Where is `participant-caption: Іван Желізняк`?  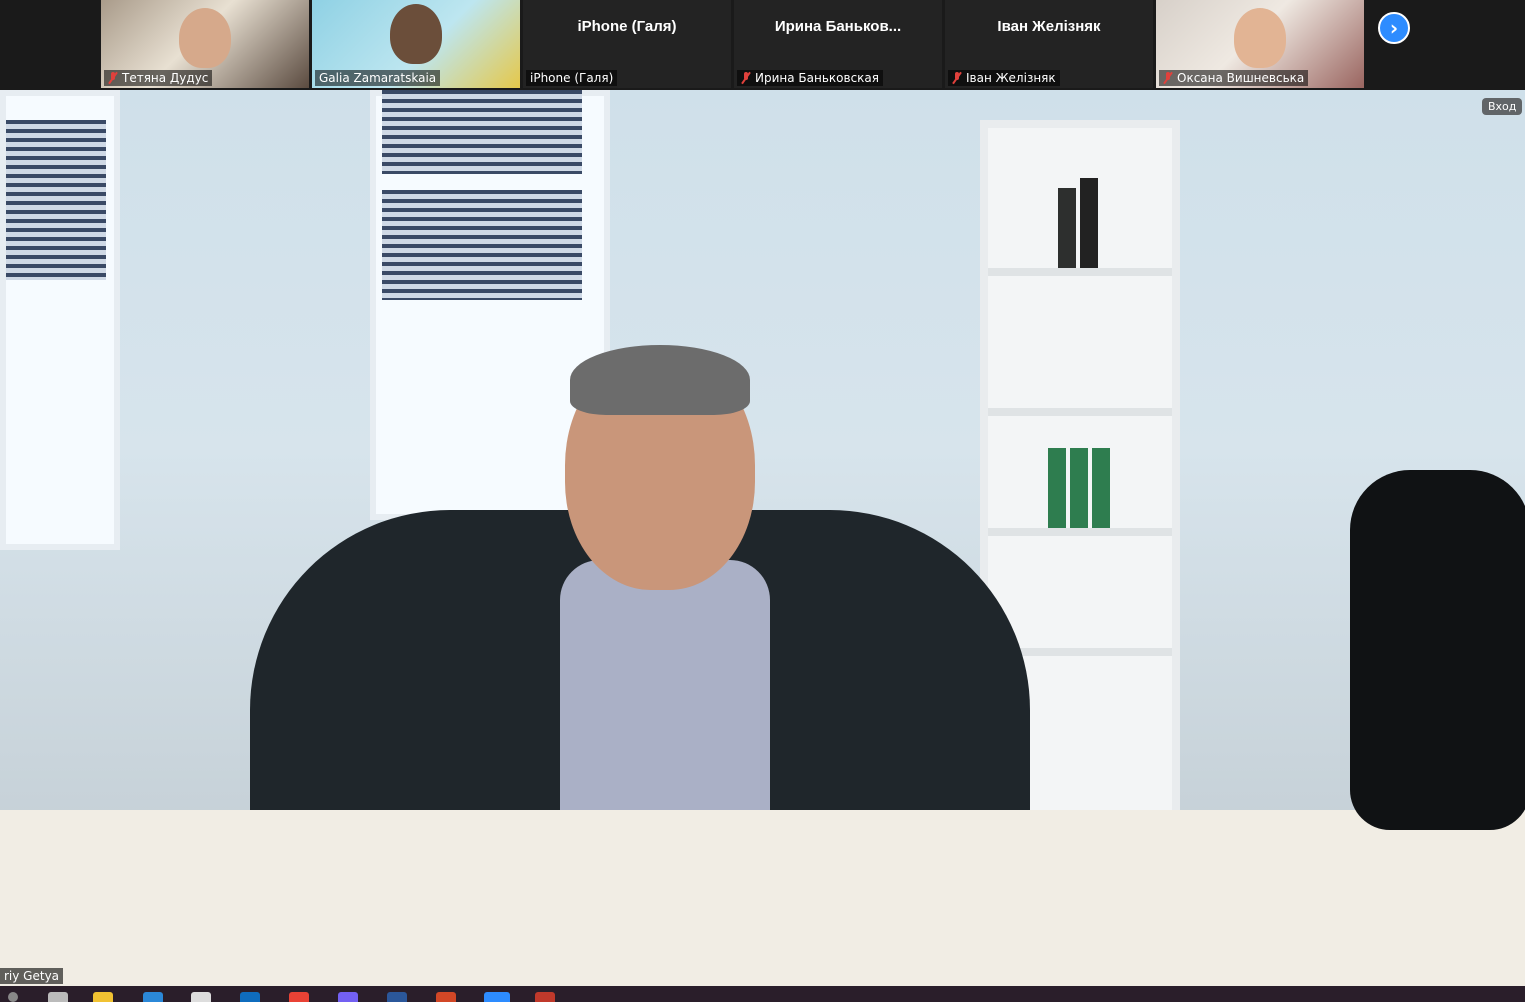 participant-caption: Іван Желізняк is located at coordinates (1004, 78).